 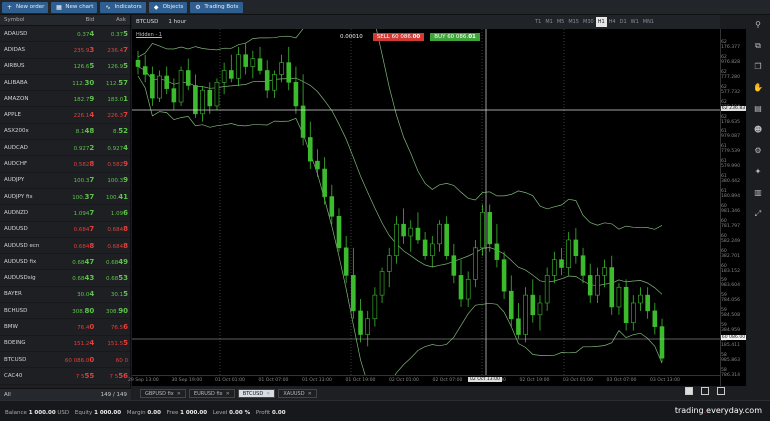 What do you see at coordinates (72, 311) in the screenshot?
I see `bid-price: 308.80` at bounding box center [72, 311].